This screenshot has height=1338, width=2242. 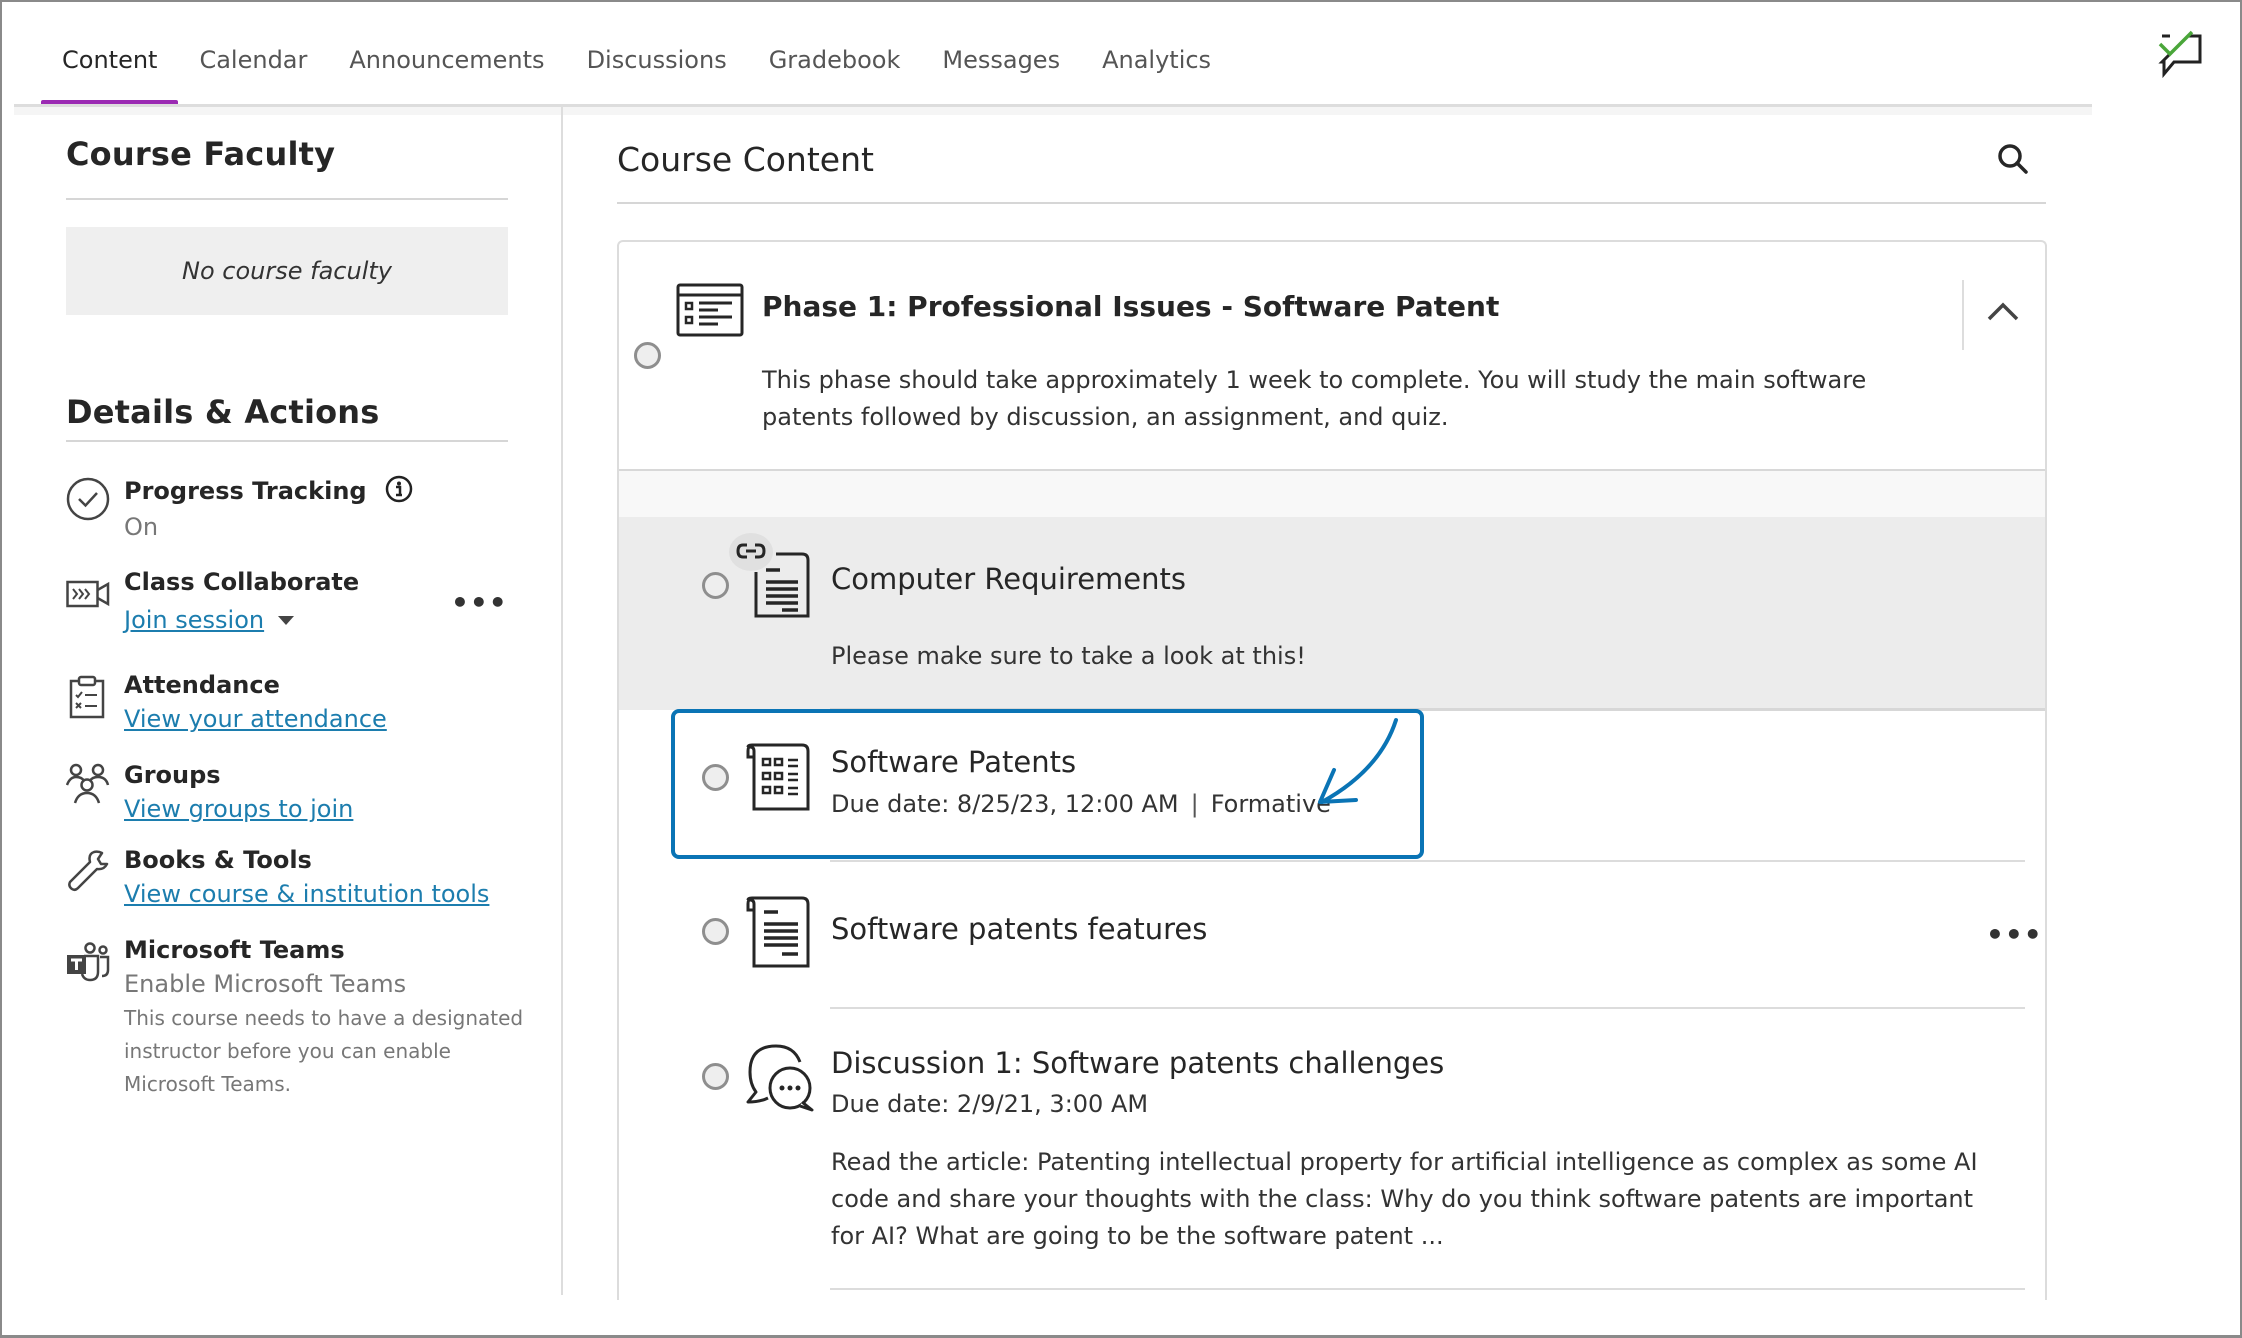 I want to click on collapse-divider, so click(x=1963, y=315).